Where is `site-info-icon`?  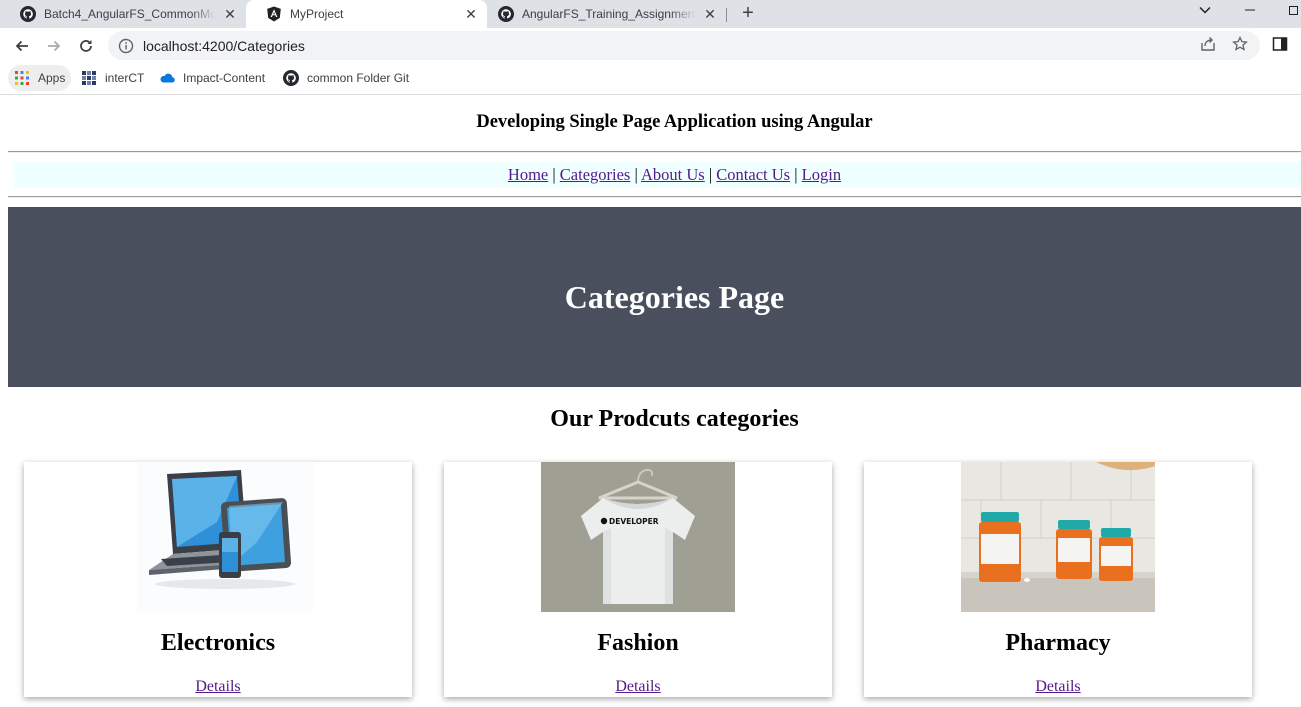
site-info-icon is located at coordinates (126, 46).